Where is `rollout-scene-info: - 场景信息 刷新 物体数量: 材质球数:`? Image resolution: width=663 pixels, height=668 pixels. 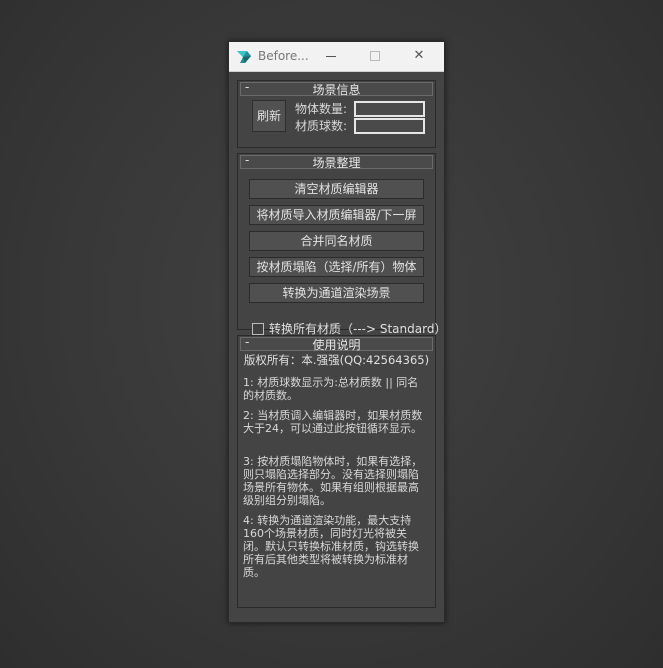 rollout-scene-info: - 场景信息 刷新 物体数量: 材质球数: is located at coordinates (336, 114).